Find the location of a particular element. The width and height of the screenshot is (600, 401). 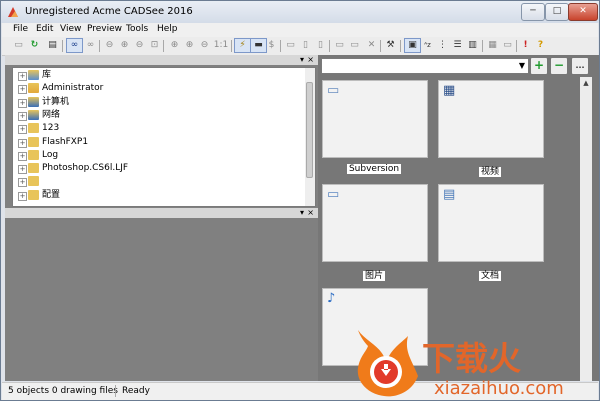

computer-icon is located at coordinates (33, 101).